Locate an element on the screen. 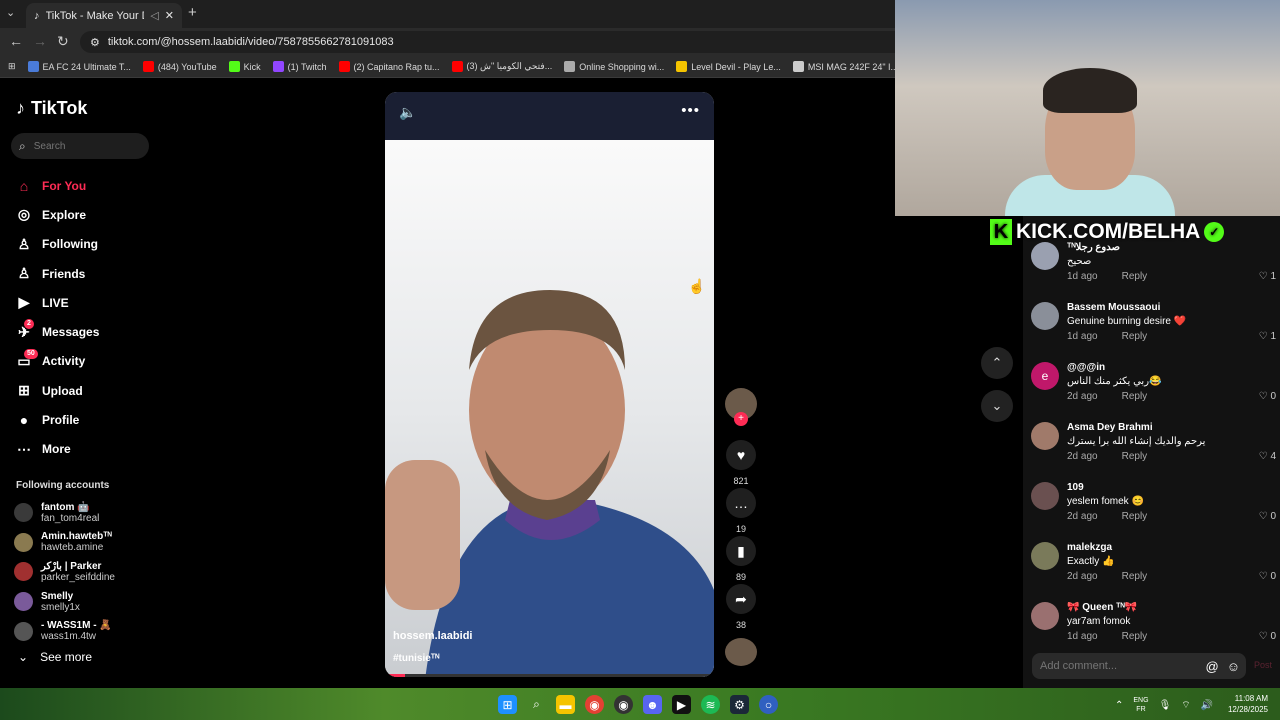  following-account: fantom 🤖 fan_tom4real is located at coordinates (64, 513).